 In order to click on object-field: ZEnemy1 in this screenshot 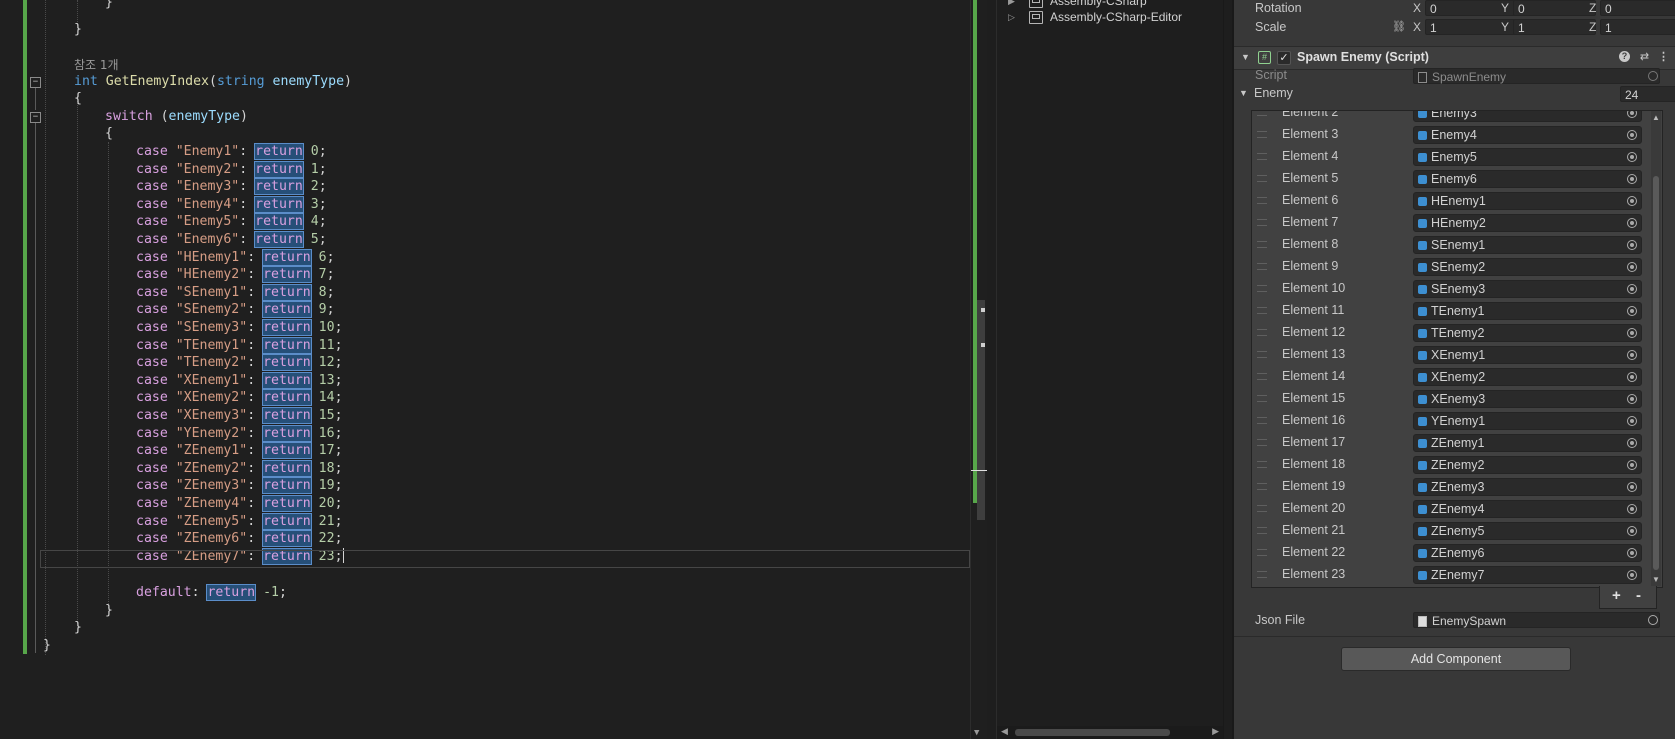, I will do `click(1527, 443)`.